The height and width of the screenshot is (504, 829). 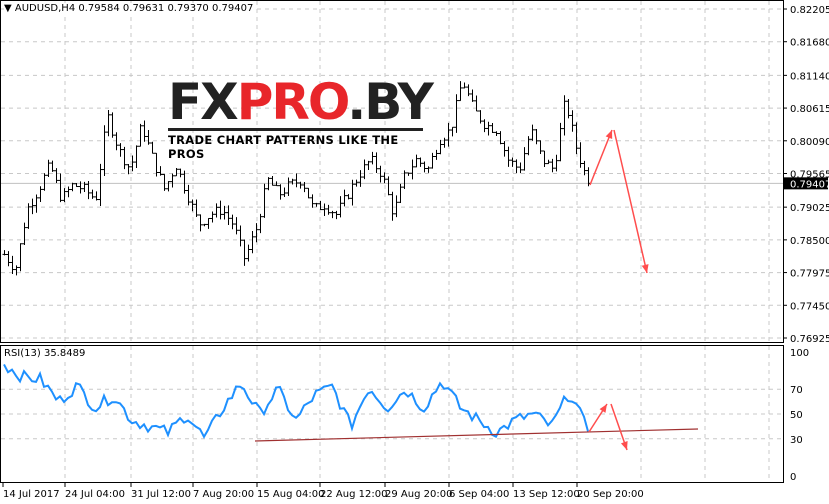 I want to click on logo-tagline: TRADE CHART PATTERNS LIKE THE PROS, so click(x=295, y=144).